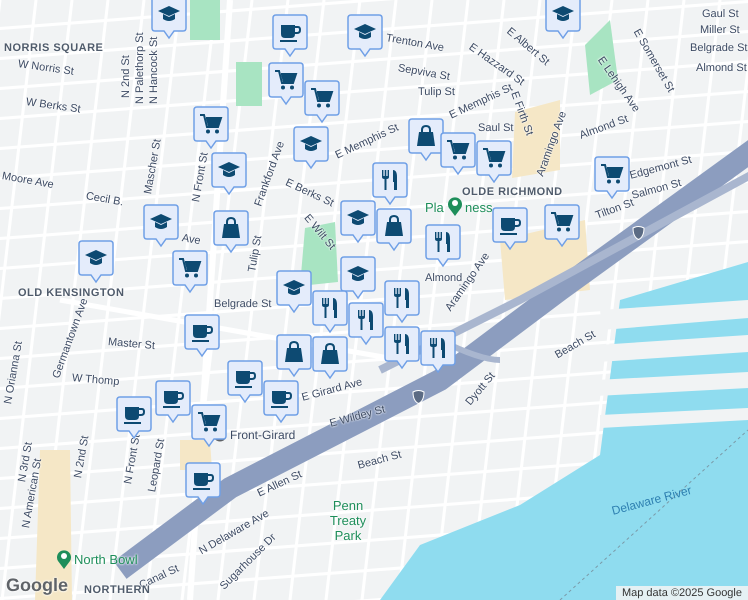 The image size is (748, 600). I want to click on park-label: Penn Treaty Park, so click(348, 520).